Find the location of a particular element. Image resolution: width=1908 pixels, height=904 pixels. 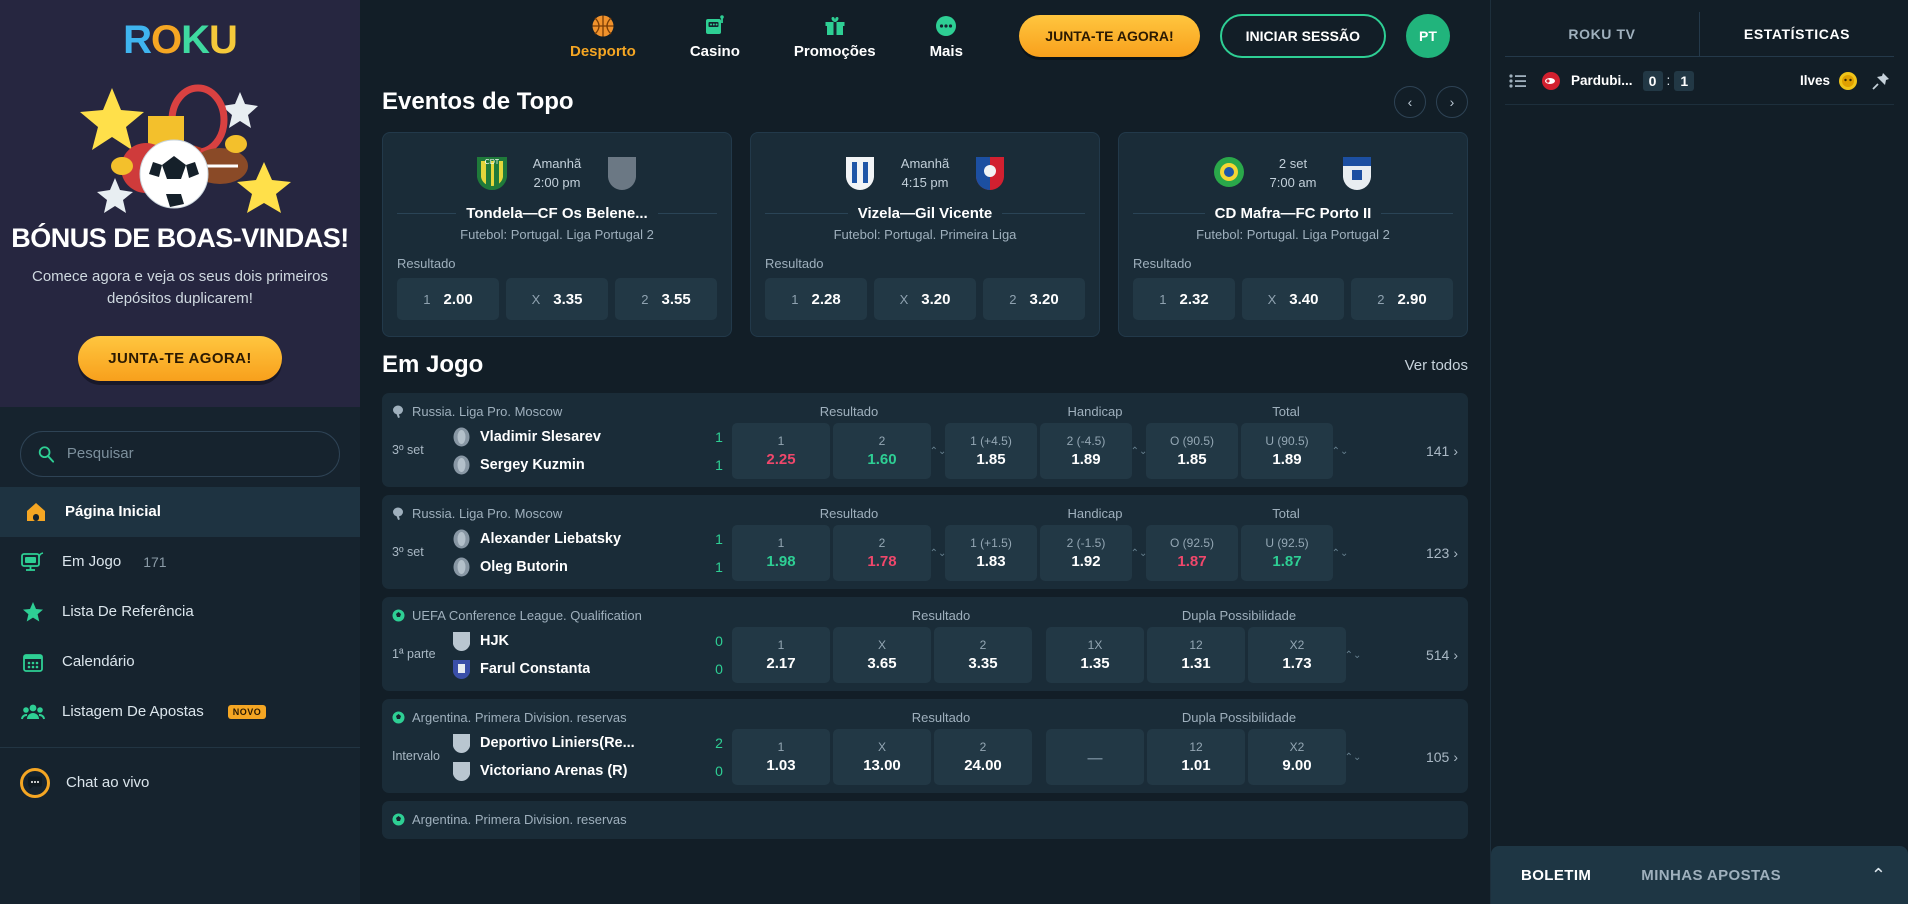

chevron-up-icon: ⌃ is located at coordinates (1878, 875).